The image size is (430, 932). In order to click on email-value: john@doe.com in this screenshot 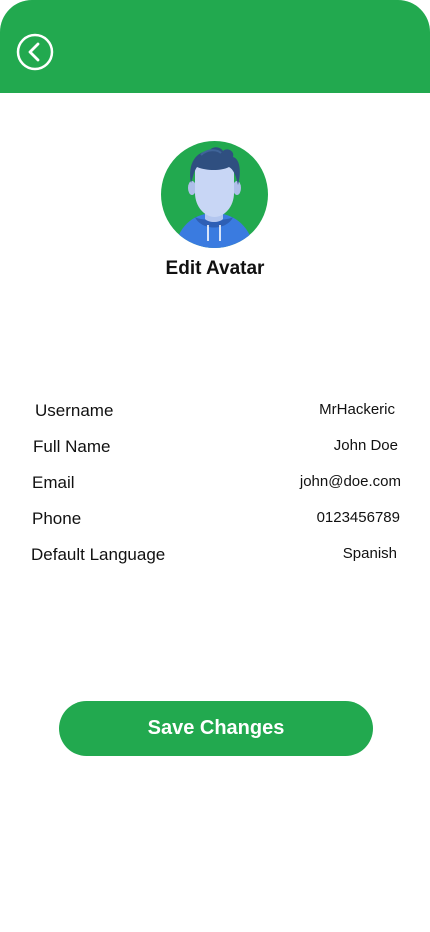, I will do `click(350, 481)`.